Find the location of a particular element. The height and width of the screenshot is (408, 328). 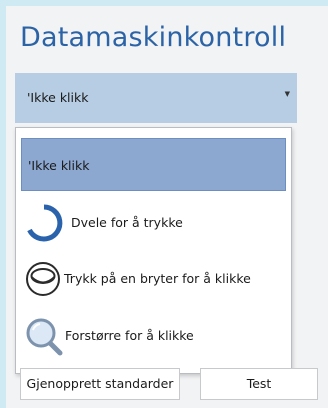

option-magnify-to-click: Forstørre for å klikke is located at coordinates (153, 335).